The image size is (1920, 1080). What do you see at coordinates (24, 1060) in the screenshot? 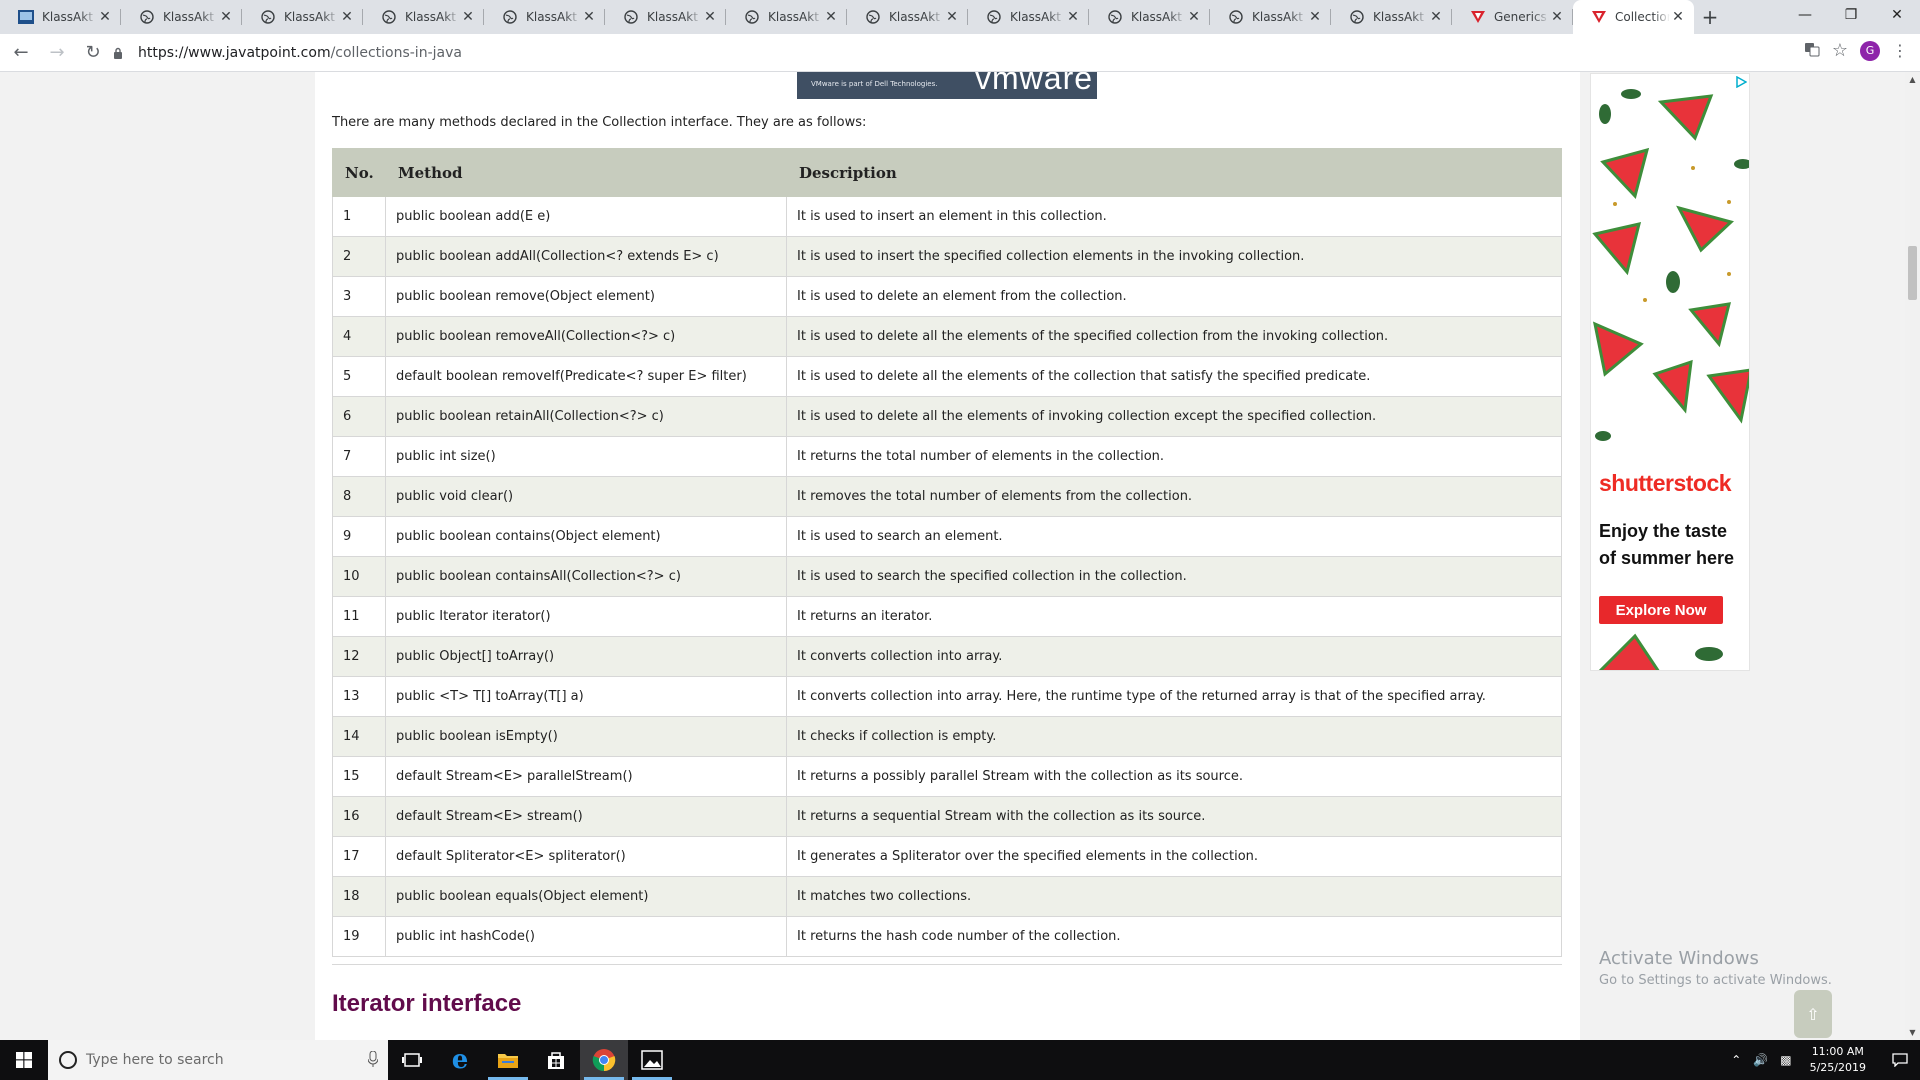
I see `windows-start-icon` at bounding box center [24, 1060].